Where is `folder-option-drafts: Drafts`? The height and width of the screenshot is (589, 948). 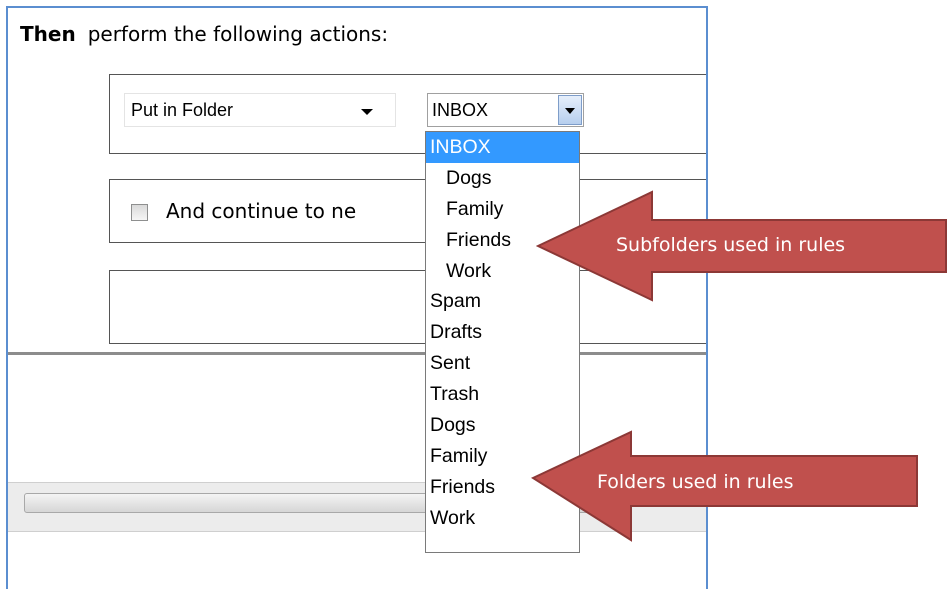
folder-option-drafts: Drafts is located at coordinates (502, 332).